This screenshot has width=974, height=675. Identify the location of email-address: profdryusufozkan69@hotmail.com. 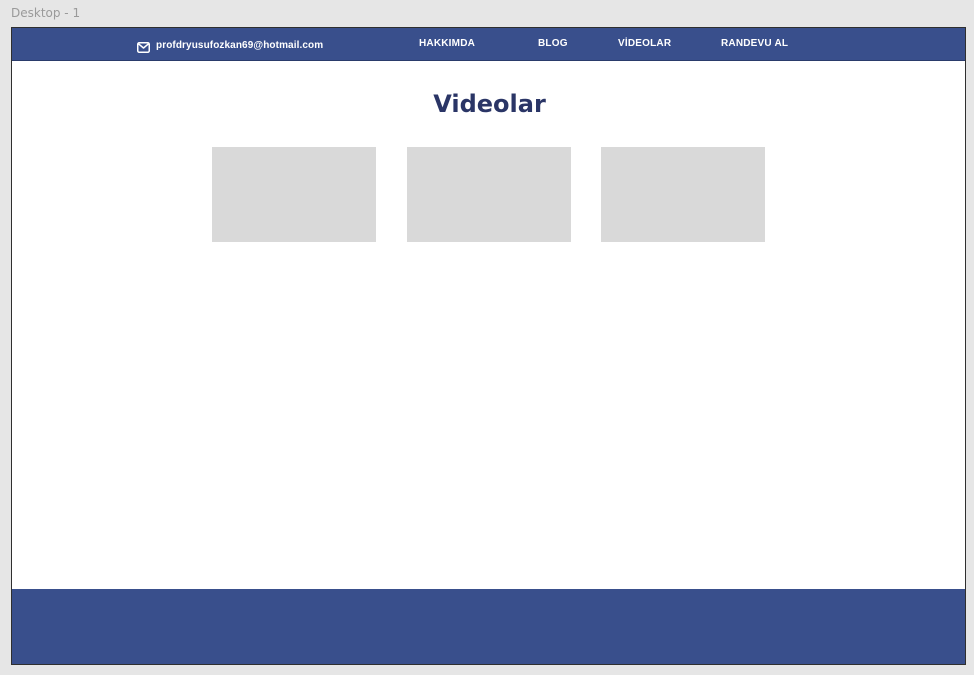
(240, 45).